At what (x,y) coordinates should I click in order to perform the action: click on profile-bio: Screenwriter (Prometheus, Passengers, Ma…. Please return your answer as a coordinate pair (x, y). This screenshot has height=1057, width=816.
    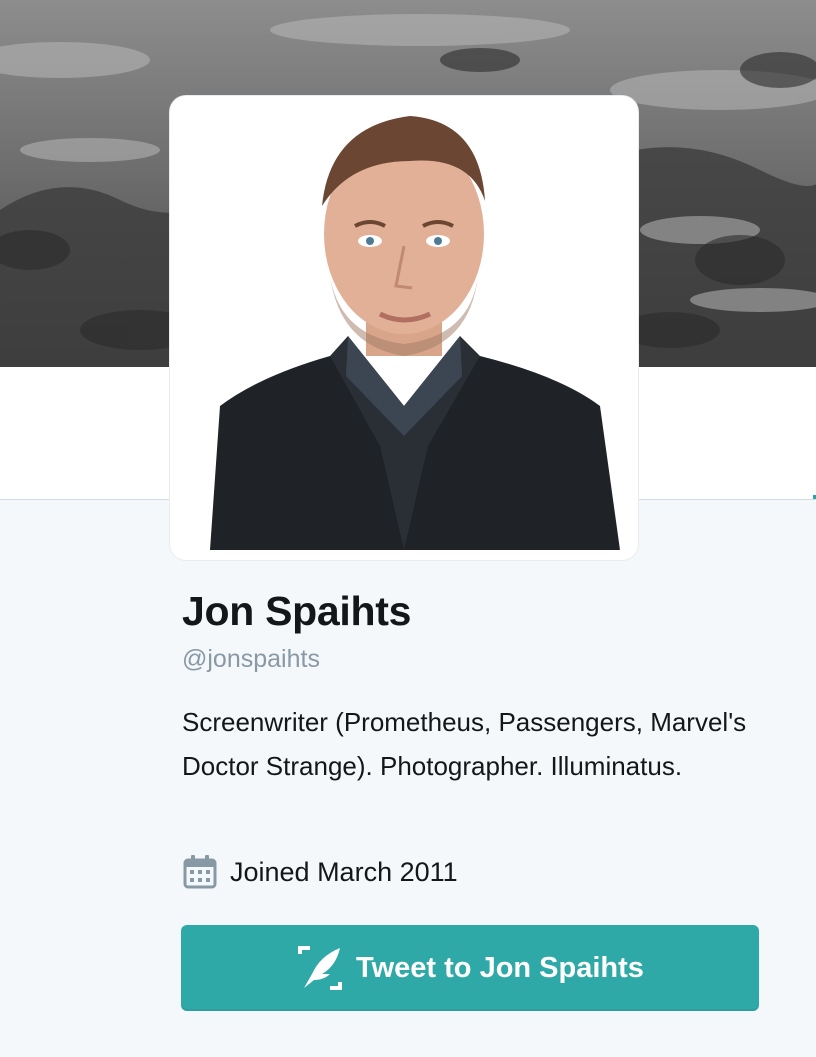
    Looking at the image, I should click on (464, 744).